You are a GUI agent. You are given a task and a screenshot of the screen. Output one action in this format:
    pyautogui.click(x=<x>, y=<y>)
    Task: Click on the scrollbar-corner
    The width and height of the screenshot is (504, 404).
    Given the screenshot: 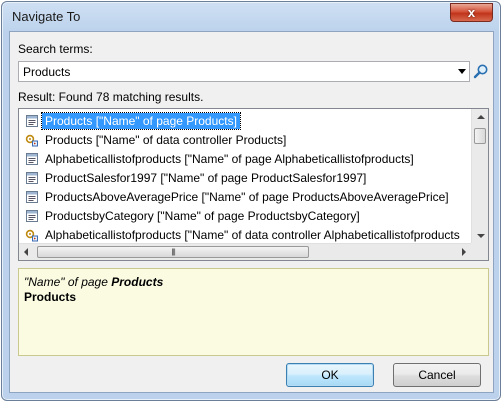 What is the action you would take?
    pyautogui.click(x=479, y=251)
    